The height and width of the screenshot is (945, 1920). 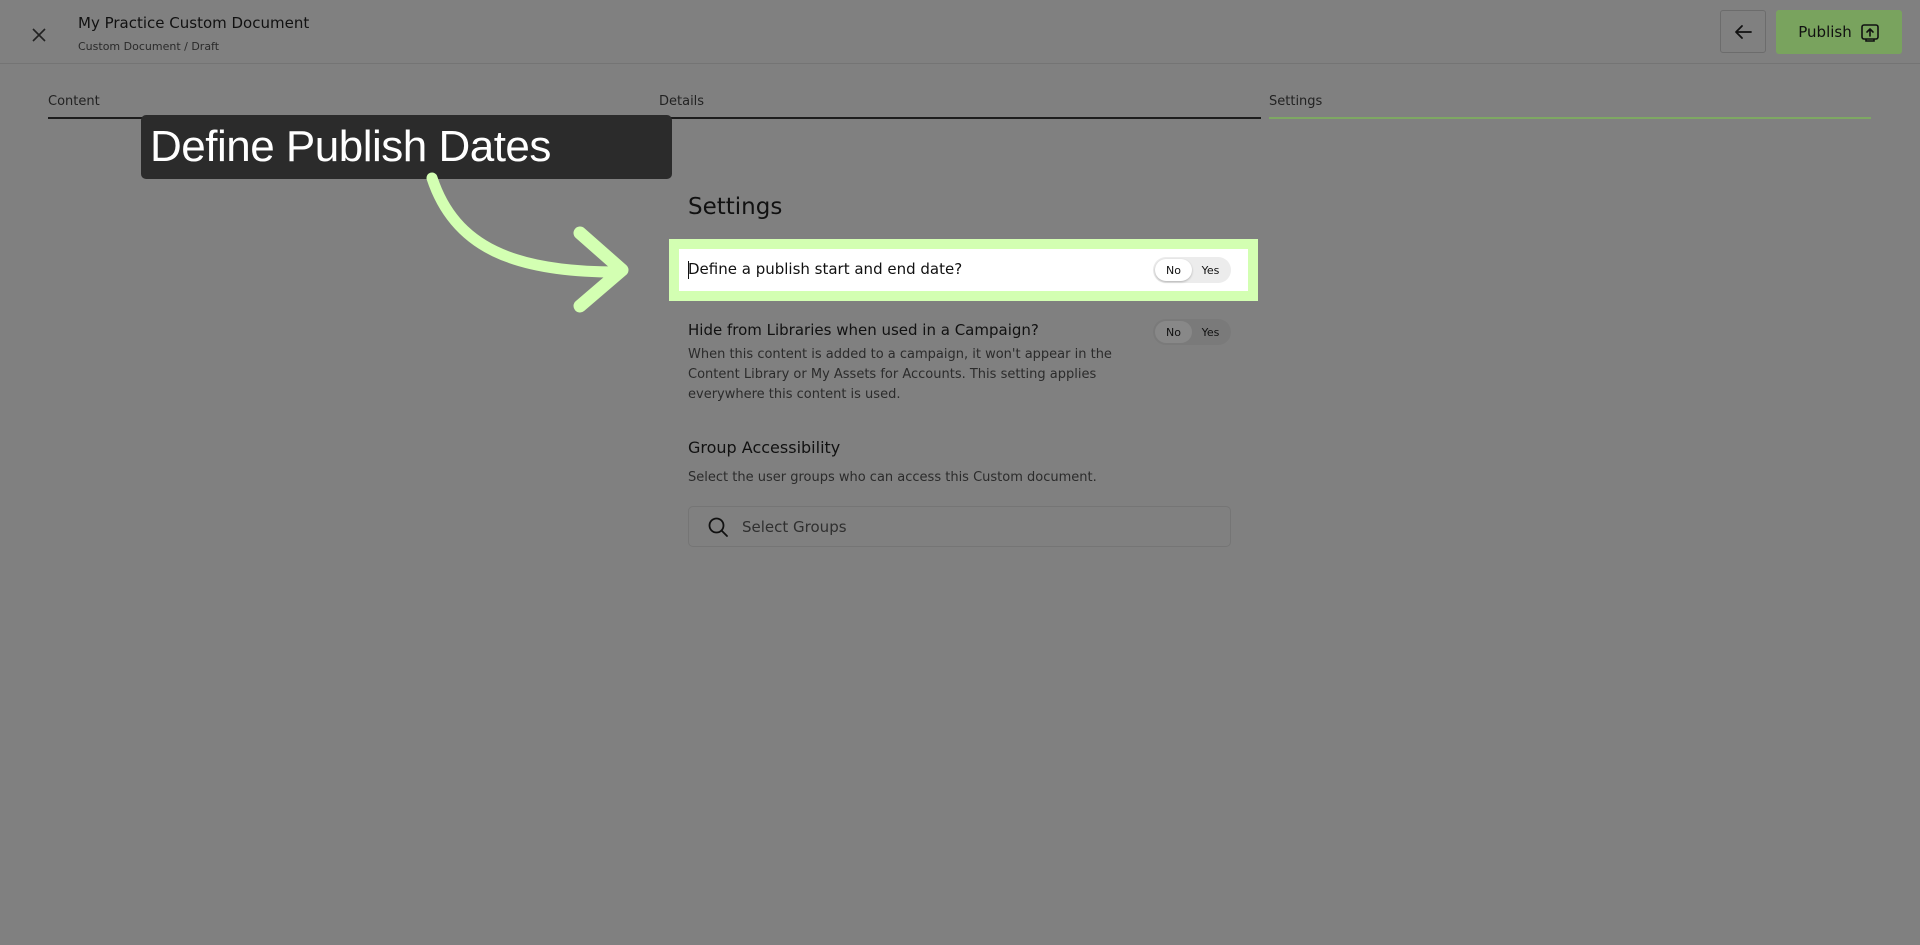 What do you see at coordinates (1869, 33) in the screenshot?
I see `publish-upload-icon` at bounding box center [1869, 33].